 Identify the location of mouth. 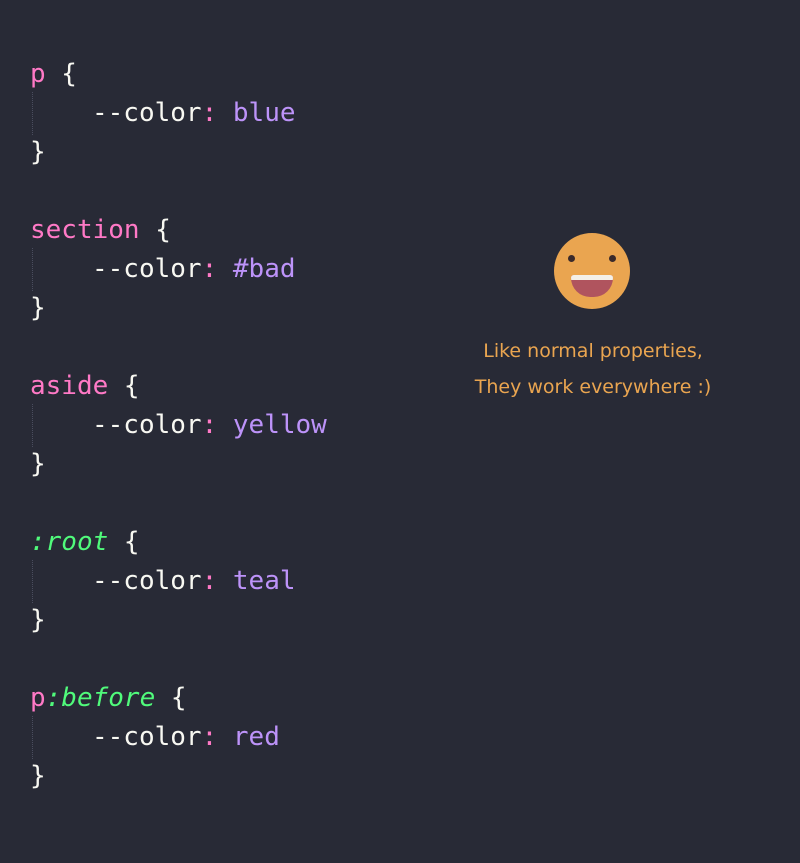
(592, 286).